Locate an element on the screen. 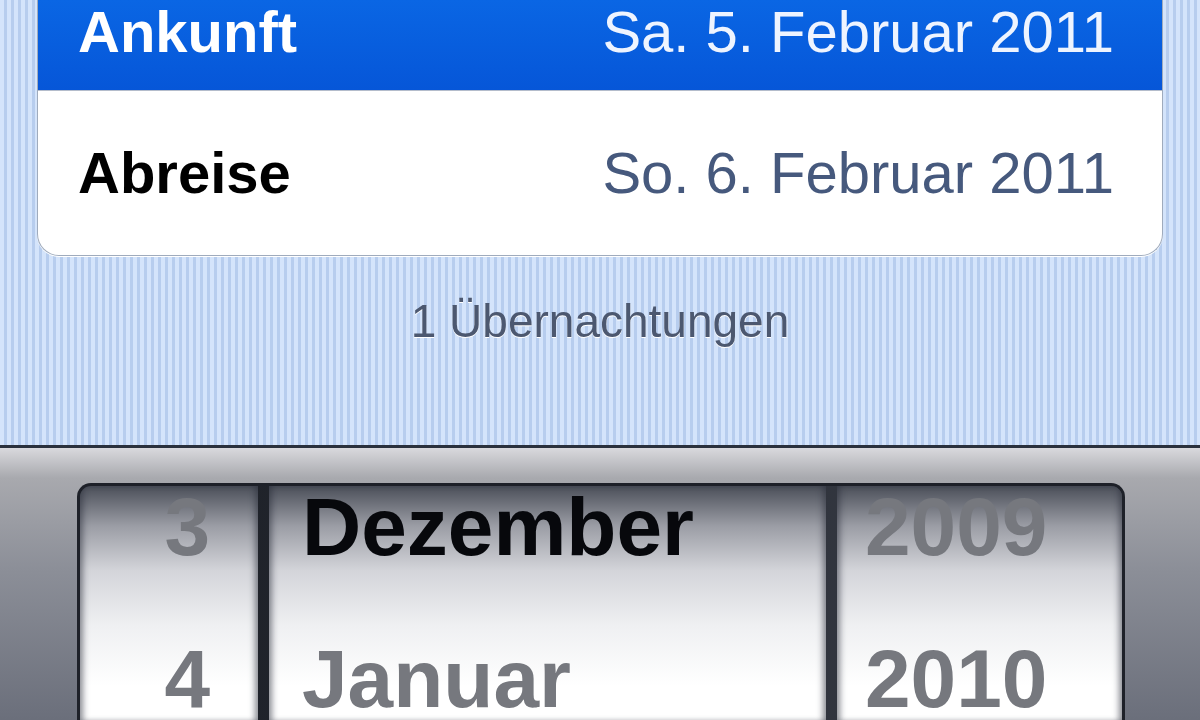  picker-item: Dezember is located at coordinates (498, 527).